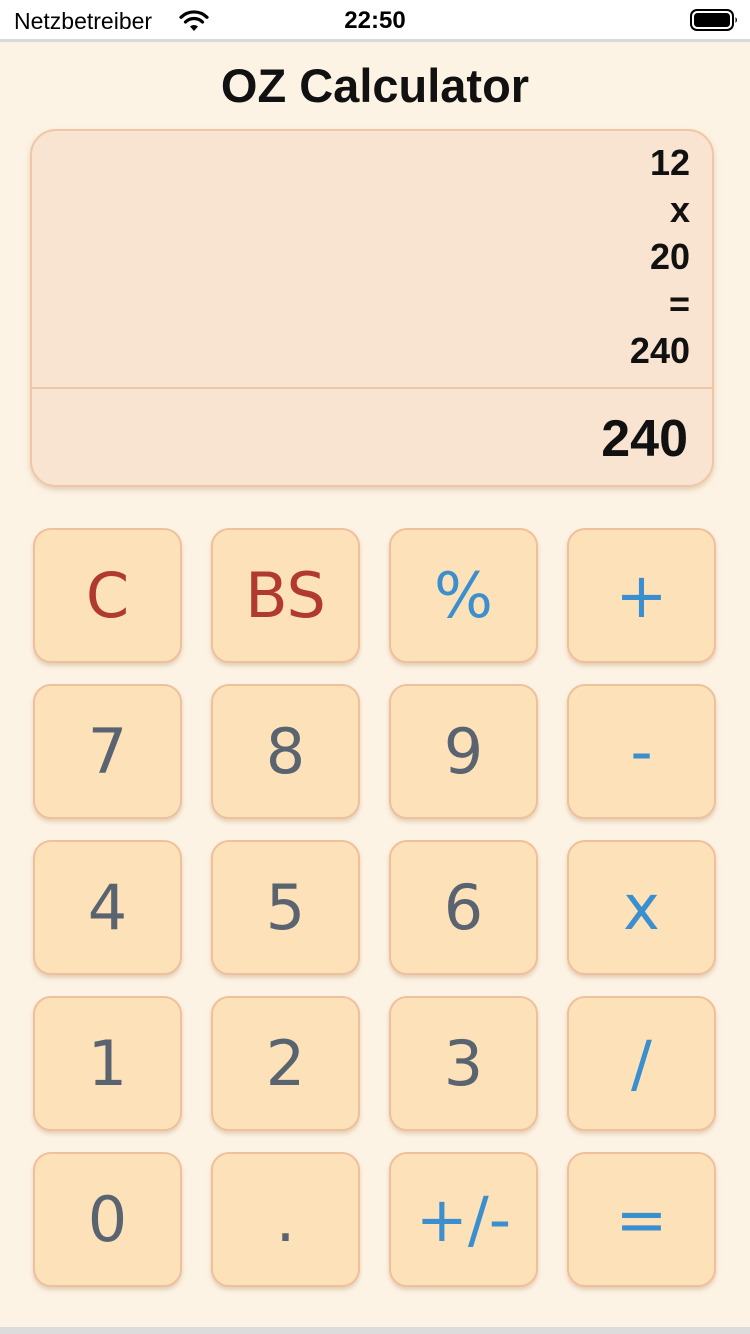  I want to click on wifi-icon, so click(194, 20).